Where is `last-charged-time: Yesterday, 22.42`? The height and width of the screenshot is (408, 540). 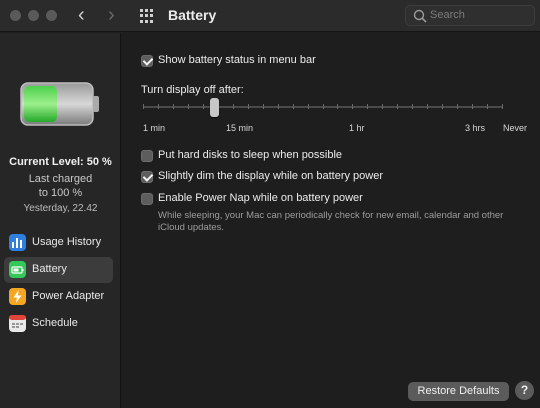
last-charged-time: Yesterday, 22.42 is located at coordinates (60, 208).